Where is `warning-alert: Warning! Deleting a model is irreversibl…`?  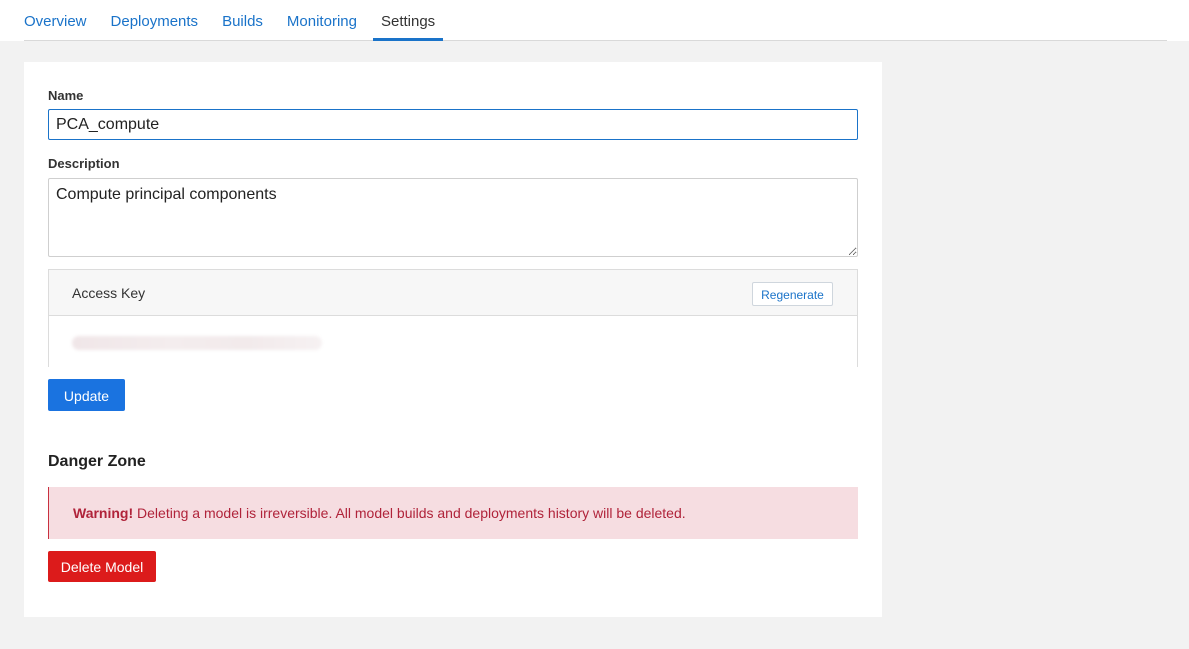 warning-alert: Warning! Deleting a model is irreversibl… is located at coordinates (453, 513).